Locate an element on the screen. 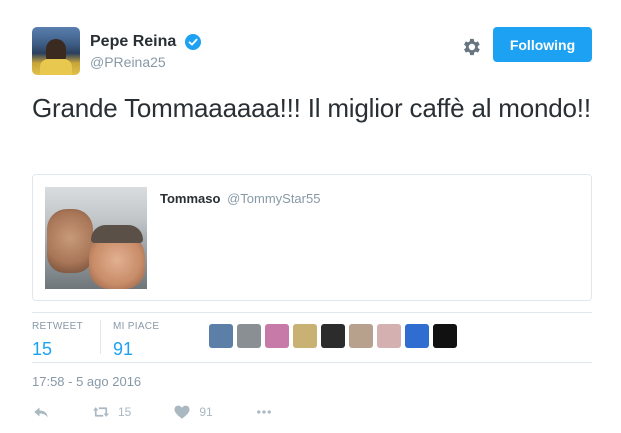  reply-button is located at coordinates (41, 412).